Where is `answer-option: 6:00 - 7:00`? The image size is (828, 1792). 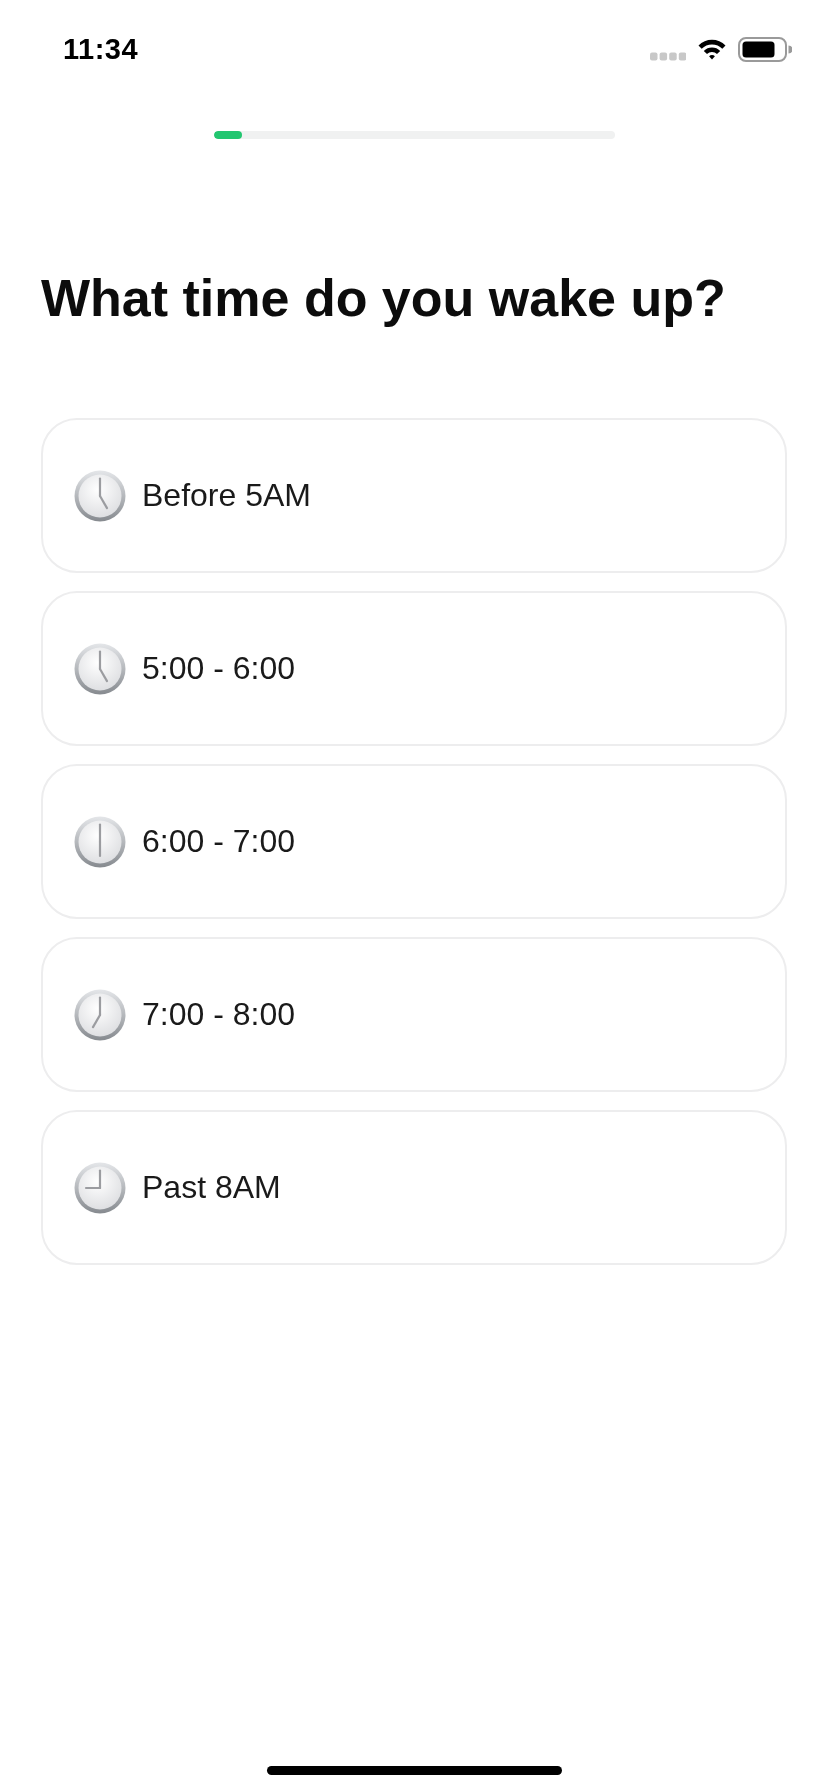 answer-option: 6:00 - 7:00 is located at coordinates (414, 841).